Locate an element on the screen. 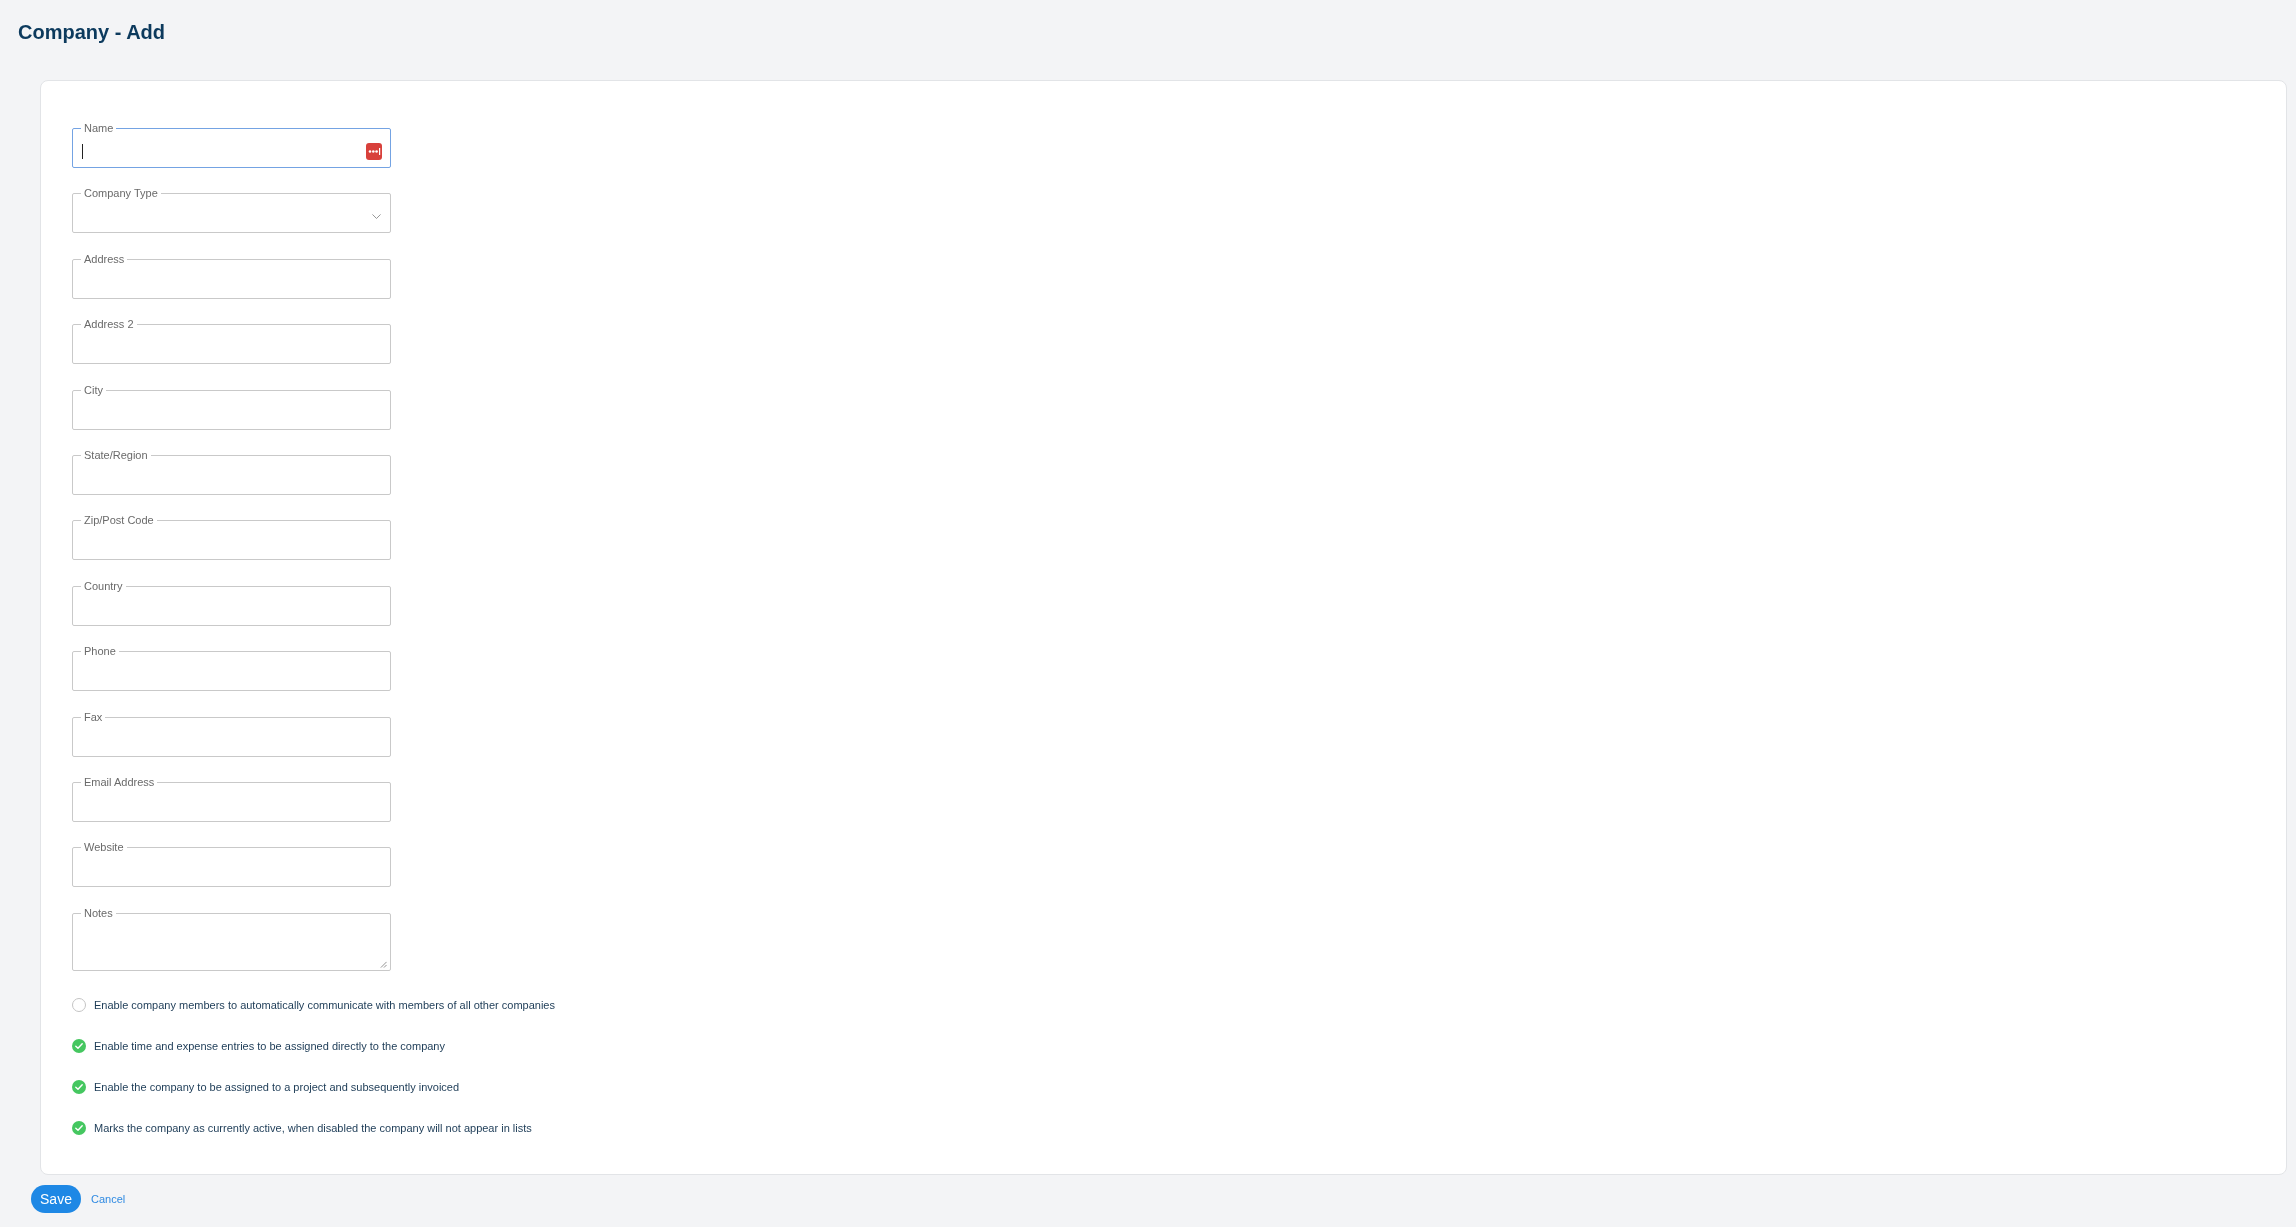 Image resolution: width=2296 pixels, height=1227 pixels. input-field: Address 2 is located at coordinates (231, 341).